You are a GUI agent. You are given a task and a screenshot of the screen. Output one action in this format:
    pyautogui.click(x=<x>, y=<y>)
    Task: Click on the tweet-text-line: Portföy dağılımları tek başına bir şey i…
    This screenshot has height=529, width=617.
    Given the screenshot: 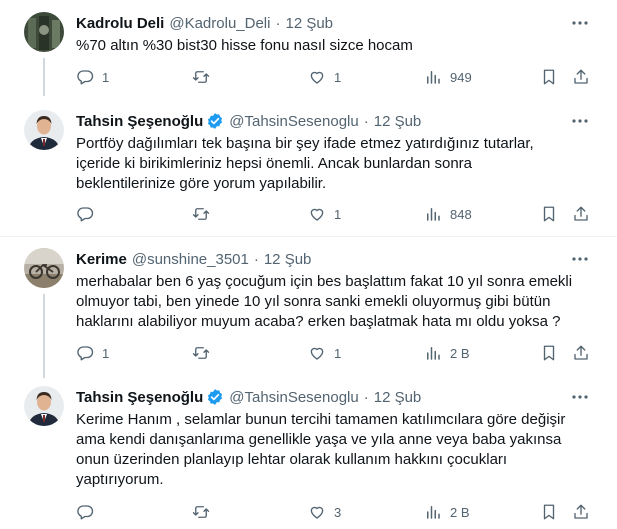 What is the action you would take?
    pyautogui.click(x=305, y=143)
    